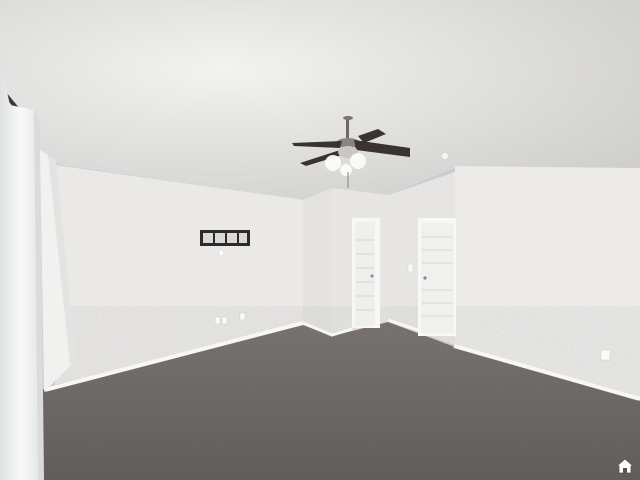 The height and width of the screenshot is (480, 640). Describe the element at coordinates (225, 238) in the screenshot. I see `wall-picture-frame` at that location.